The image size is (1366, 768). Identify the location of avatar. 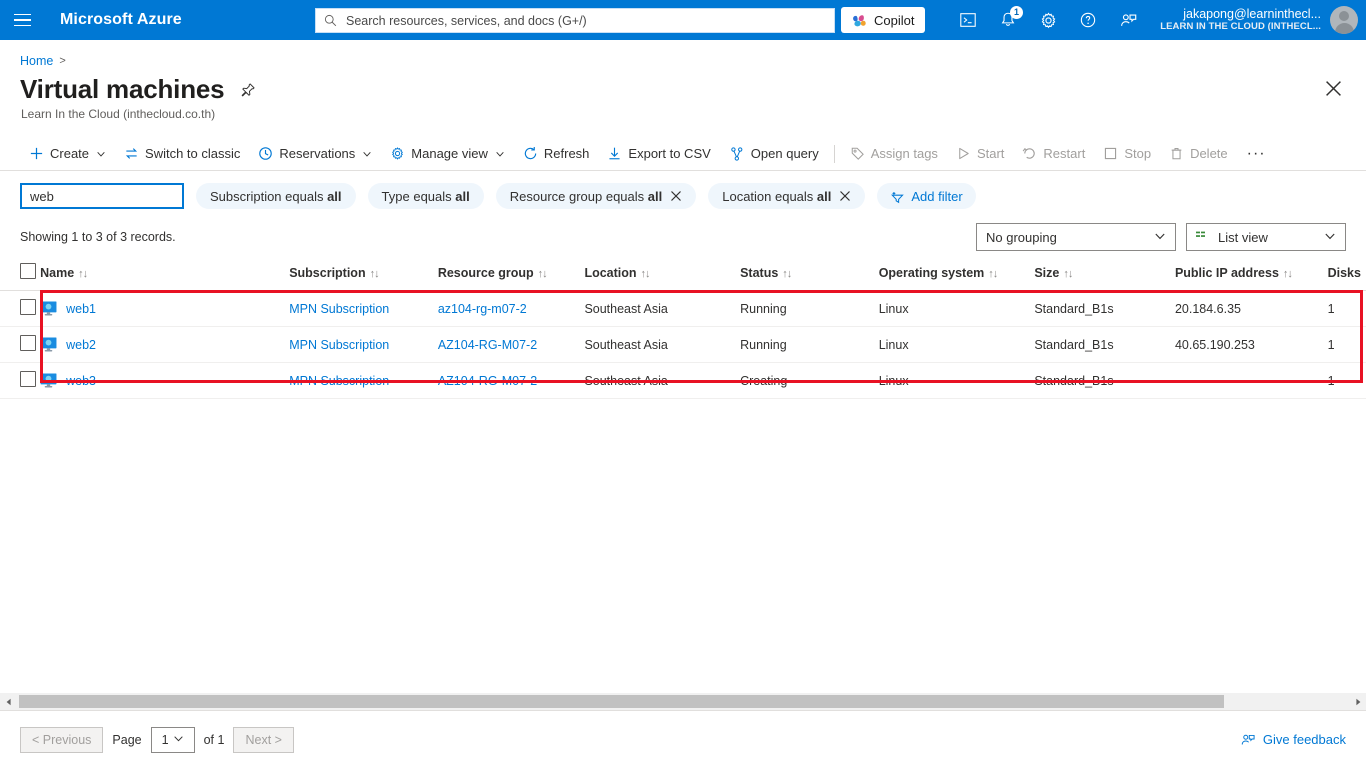
(1344, 20).